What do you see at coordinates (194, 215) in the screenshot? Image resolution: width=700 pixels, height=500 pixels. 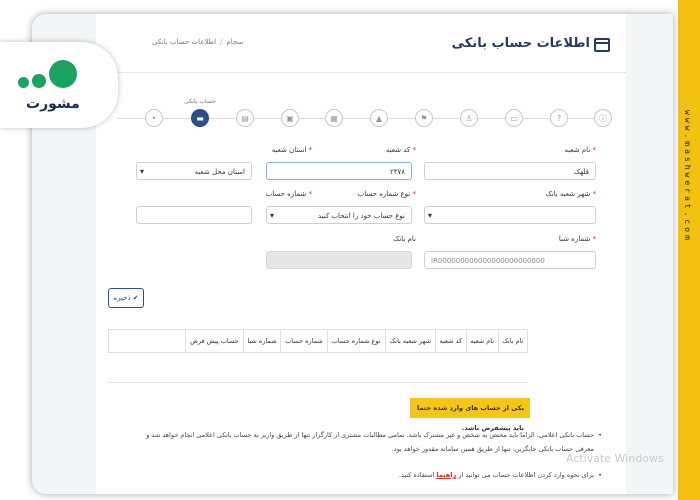 I see `account-number-input` at bounding box center [194, 215].